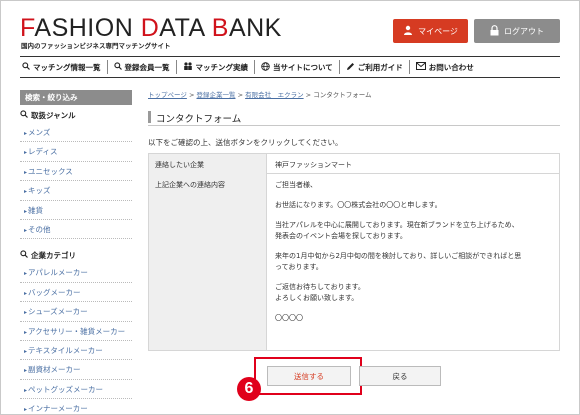  I want to click on highlight-box, so click(308, 376).